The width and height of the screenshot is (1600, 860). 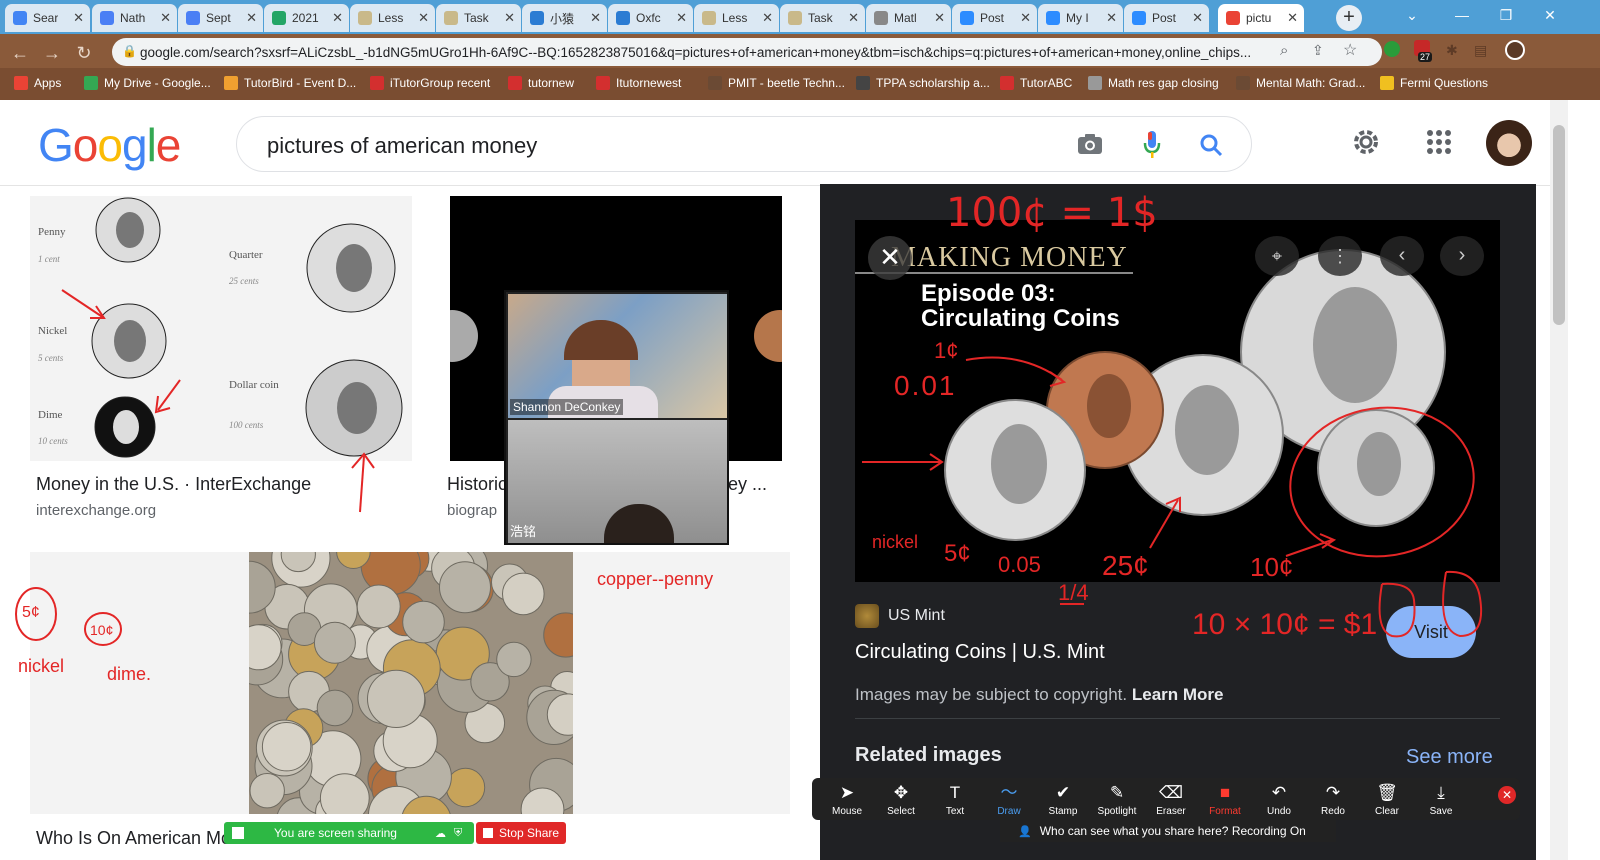 I want to click on spotlight-icon: ✎, so click(x=1117, y=792).